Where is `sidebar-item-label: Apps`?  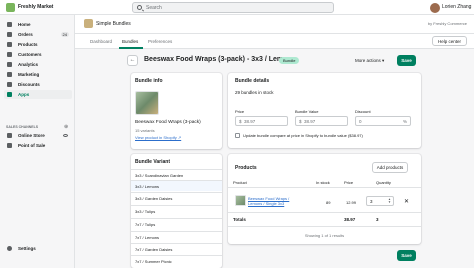 sidebar-item-label: Apps is located at coordinates (24, 94).